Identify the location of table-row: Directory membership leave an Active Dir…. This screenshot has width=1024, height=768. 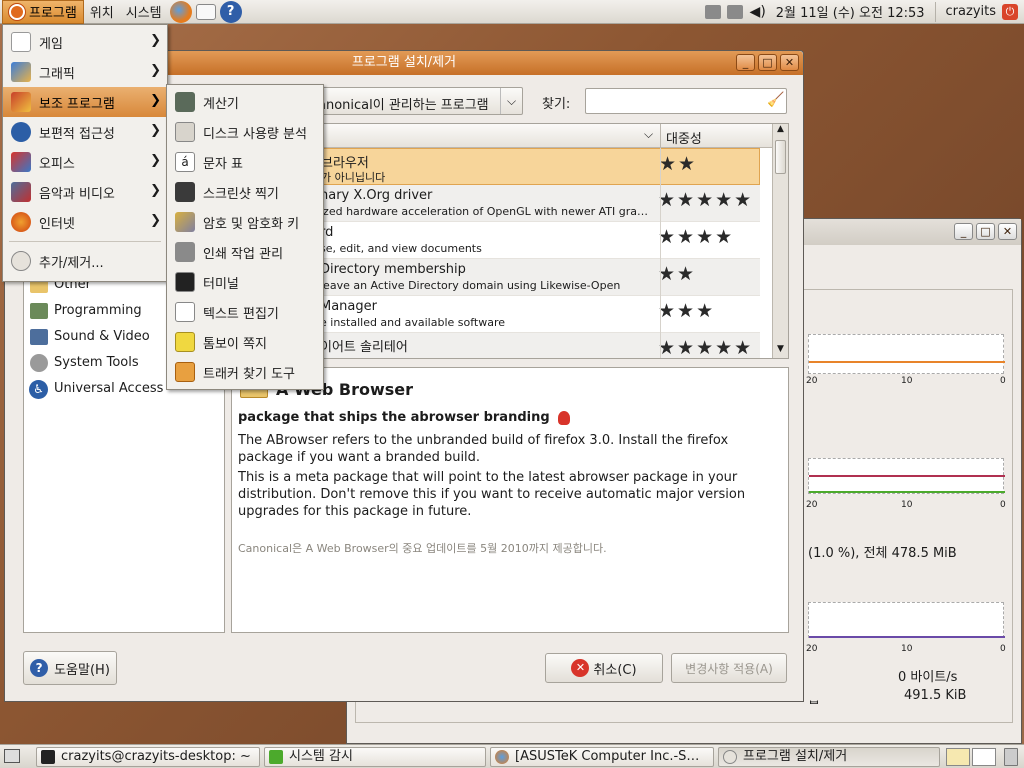
(540, 277).